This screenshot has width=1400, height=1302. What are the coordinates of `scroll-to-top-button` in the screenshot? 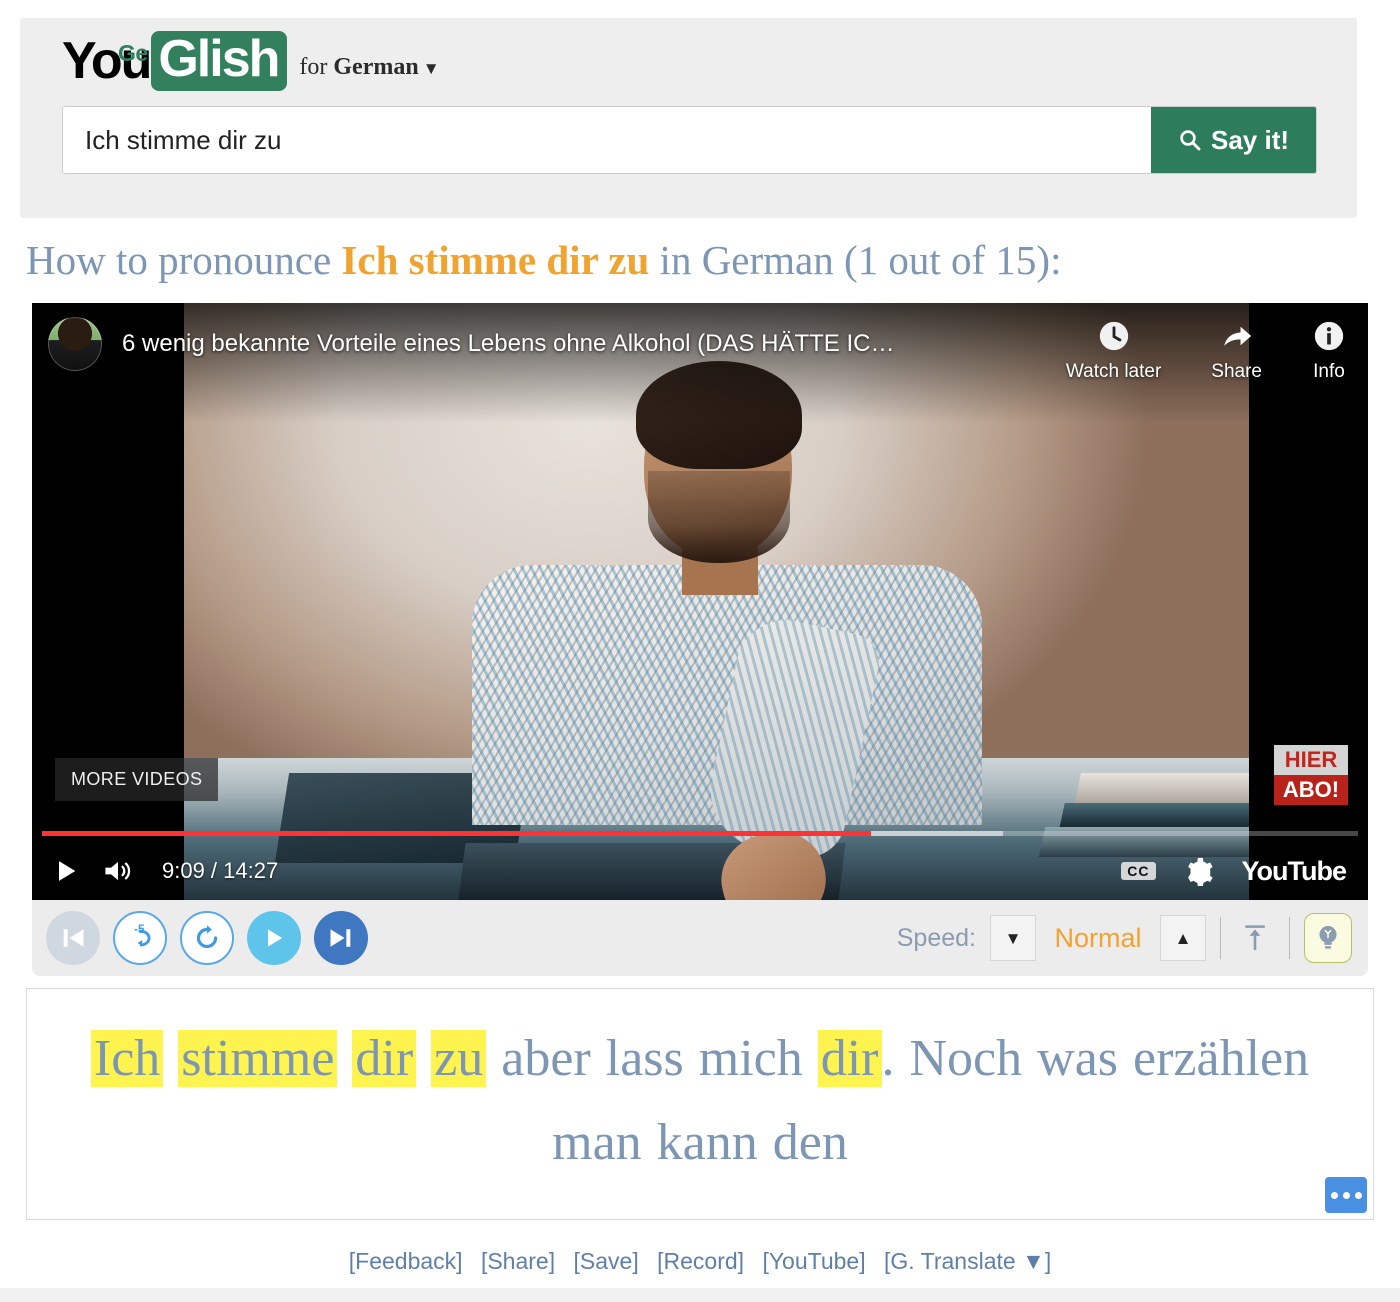 It's located at (1255, 938).